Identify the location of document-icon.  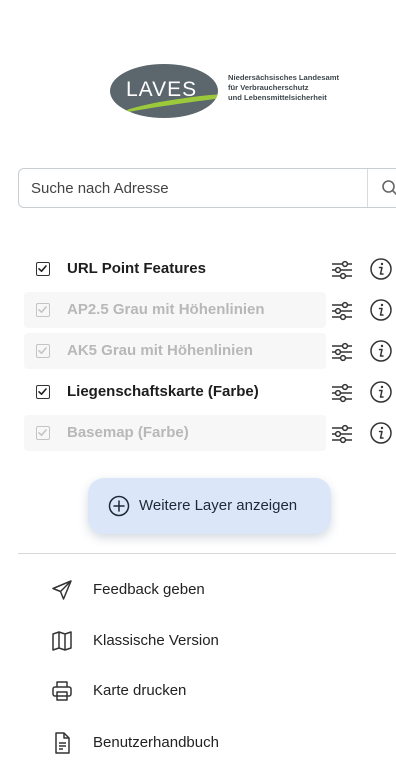
(62, 743).